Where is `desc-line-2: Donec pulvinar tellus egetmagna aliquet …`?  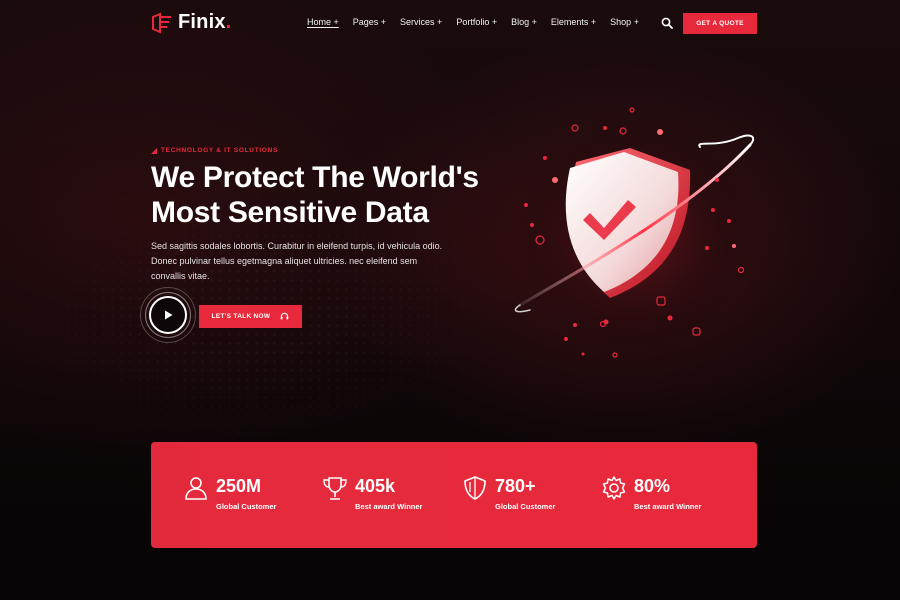 desc-line-2: Donec pulvinar tellus egetmagna aliquet … is located at coordinates (284, 261).